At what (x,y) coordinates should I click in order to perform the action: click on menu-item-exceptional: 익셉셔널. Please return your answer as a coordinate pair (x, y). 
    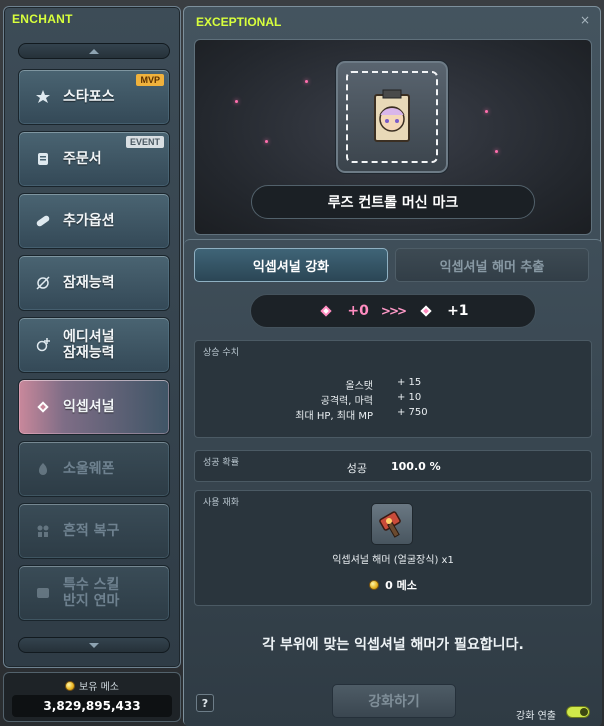
    Looking at the image, I should click on (94, 407).